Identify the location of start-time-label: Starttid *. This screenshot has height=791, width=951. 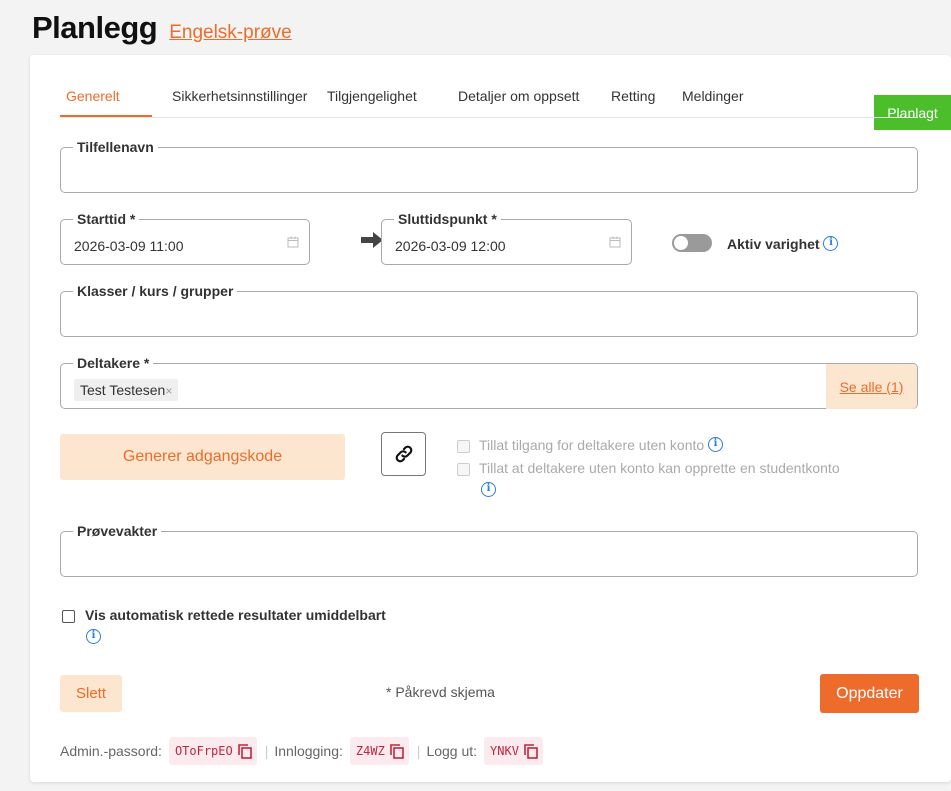
(106, 219).